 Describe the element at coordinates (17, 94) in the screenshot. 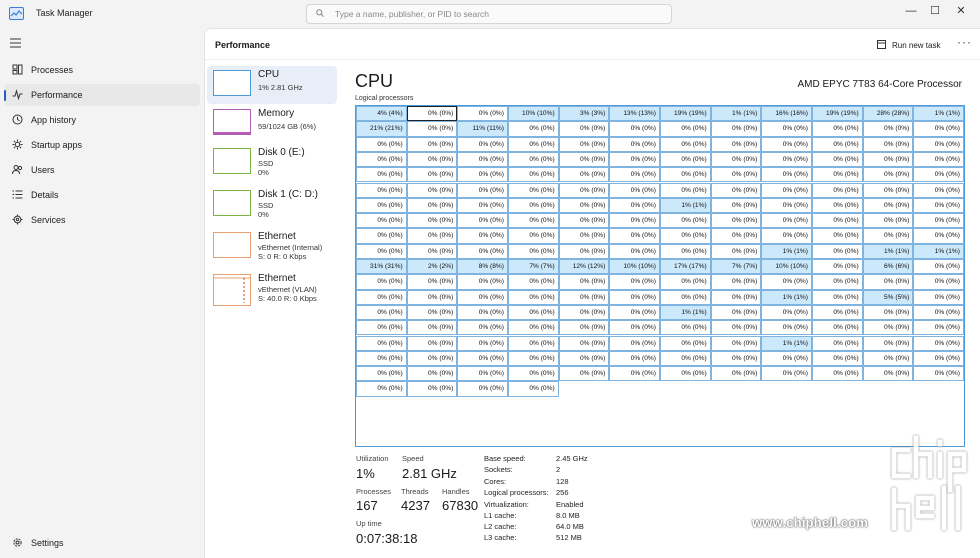

I see `performance-icon` at that location.